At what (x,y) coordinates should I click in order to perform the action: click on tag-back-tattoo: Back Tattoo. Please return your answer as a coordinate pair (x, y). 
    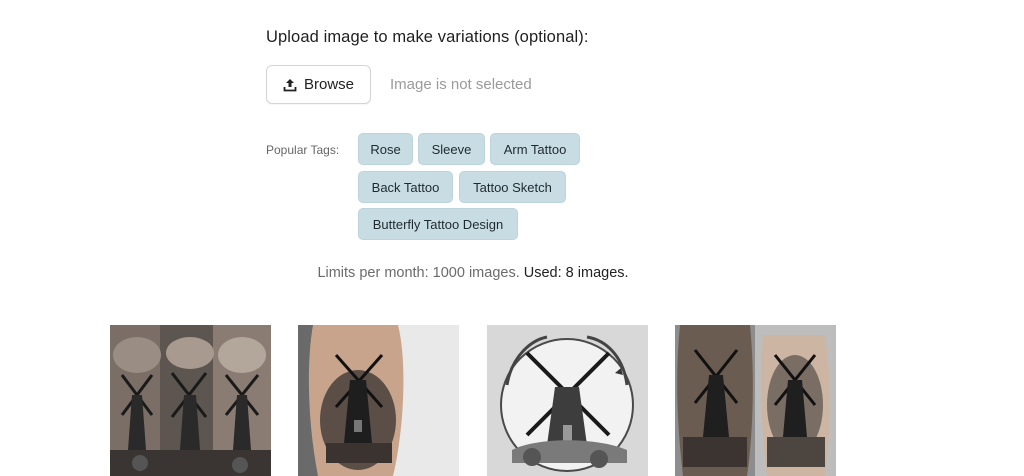
    Looking at the image, I should click on (405, 187).